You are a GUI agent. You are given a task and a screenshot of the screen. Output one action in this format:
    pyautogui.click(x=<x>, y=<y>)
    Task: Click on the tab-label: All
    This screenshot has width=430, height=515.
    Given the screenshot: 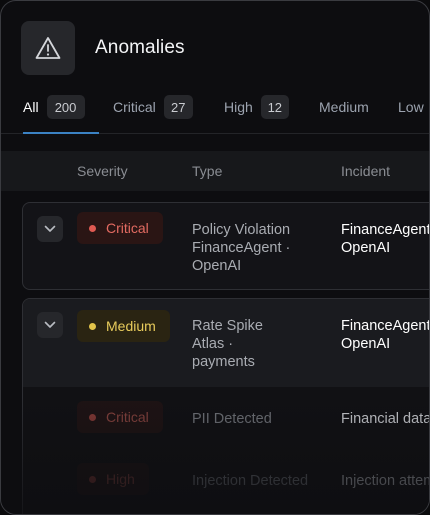 What is the action you would take?
    pyautogui.click(x=31, y=107)
    